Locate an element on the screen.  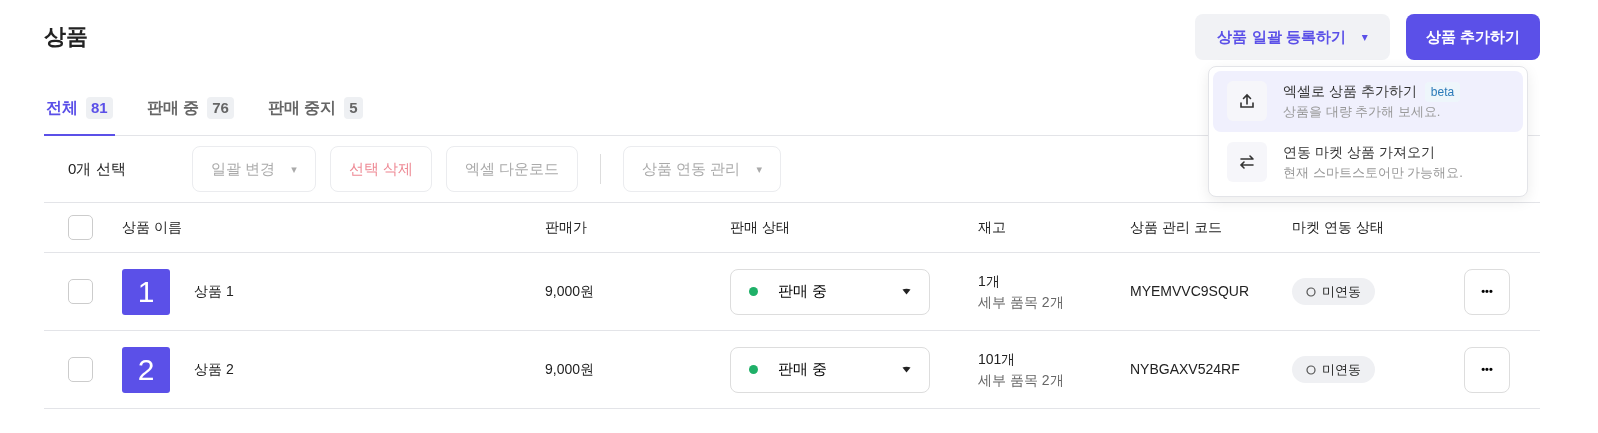
menu-item: 엑셀로 상품 추가하기 beta 상품을 대량 추가해 보세요. is located at coordinates (1368, 101).